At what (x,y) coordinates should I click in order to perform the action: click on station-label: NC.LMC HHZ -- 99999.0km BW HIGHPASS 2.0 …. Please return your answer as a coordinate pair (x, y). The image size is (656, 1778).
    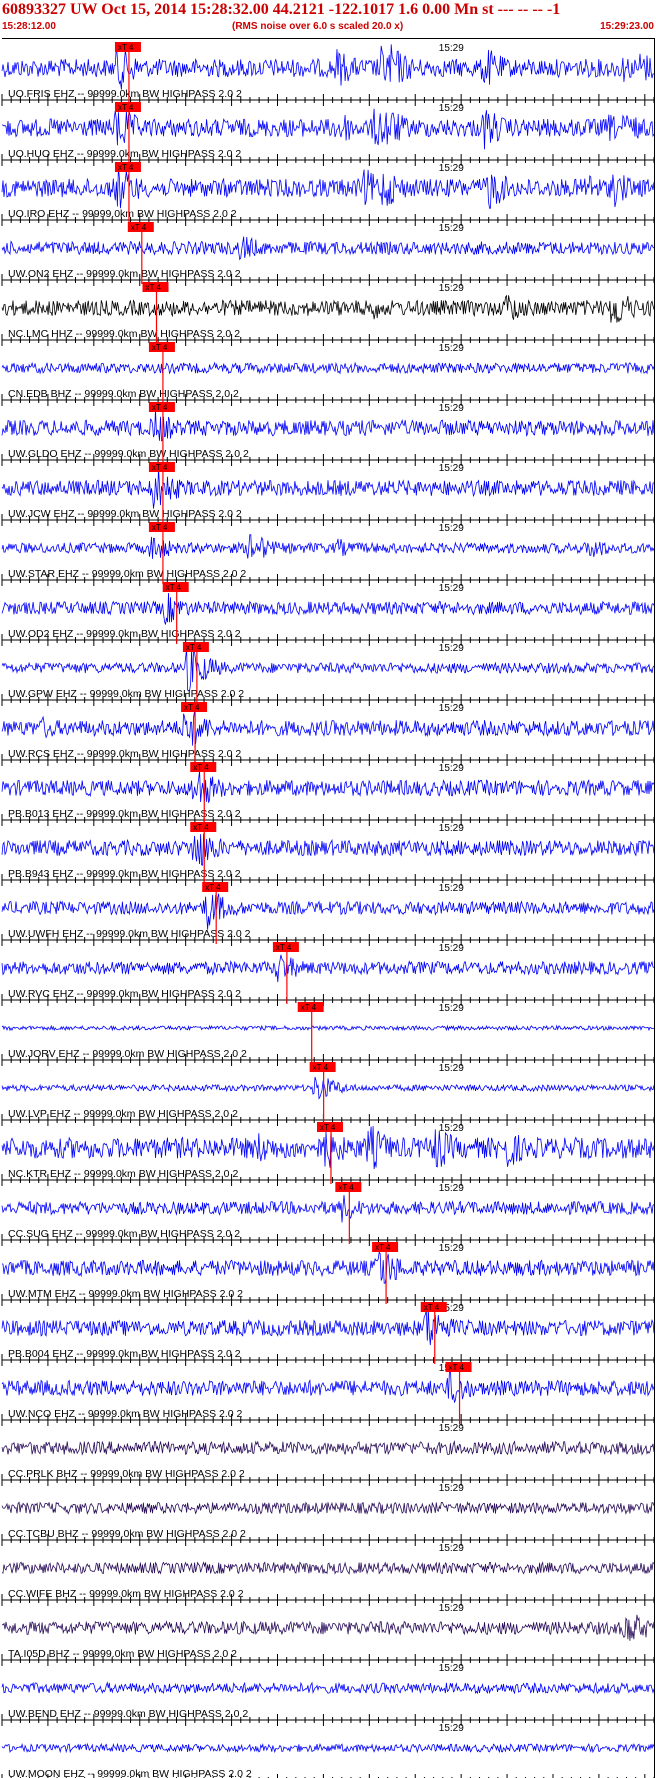
    Looking at the image, I should click on (124, 334).